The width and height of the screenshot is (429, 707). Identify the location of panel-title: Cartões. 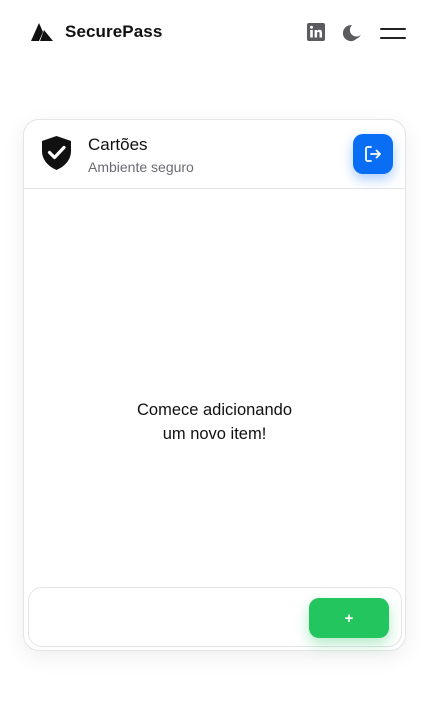
(118, 144).